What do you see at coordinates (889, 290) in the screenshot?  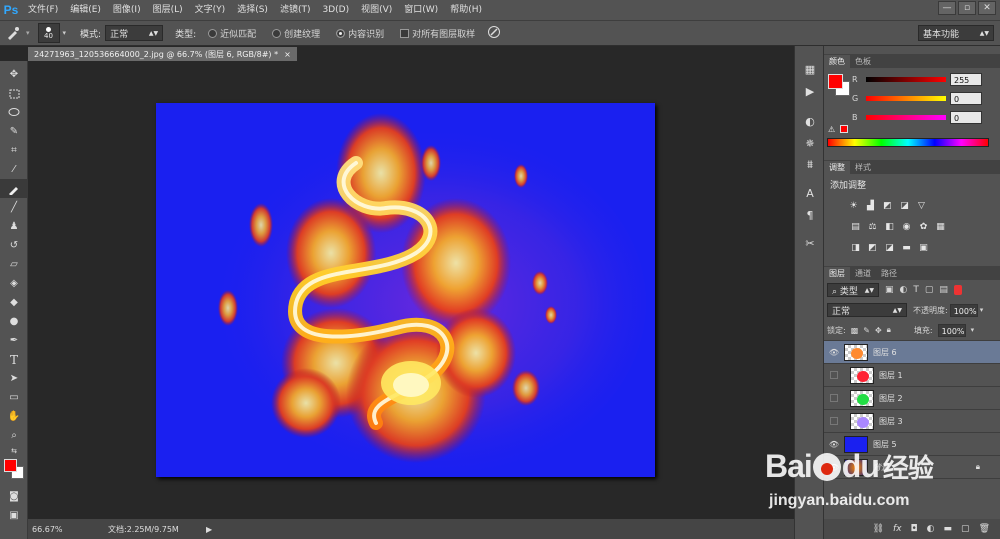 I see `filter-pixel-icon: ▣` at bounding box center [889, 290].